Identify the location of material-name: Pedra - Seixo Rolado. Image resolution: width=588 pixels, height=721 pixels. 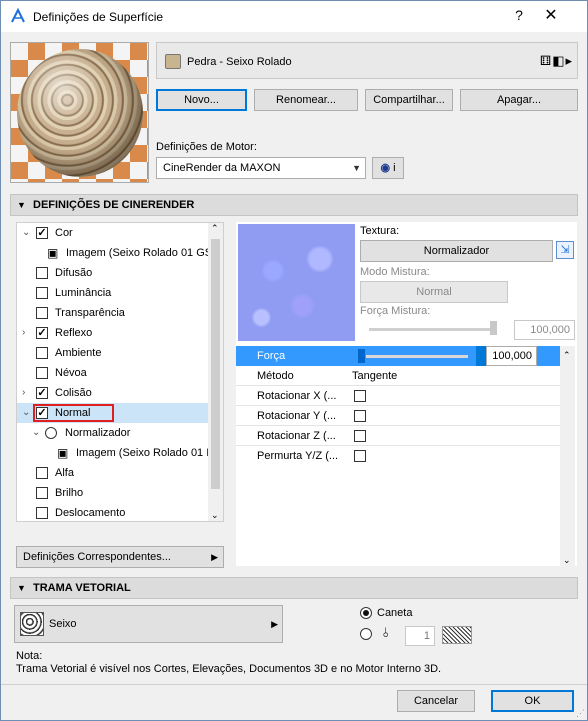
(239, 62).